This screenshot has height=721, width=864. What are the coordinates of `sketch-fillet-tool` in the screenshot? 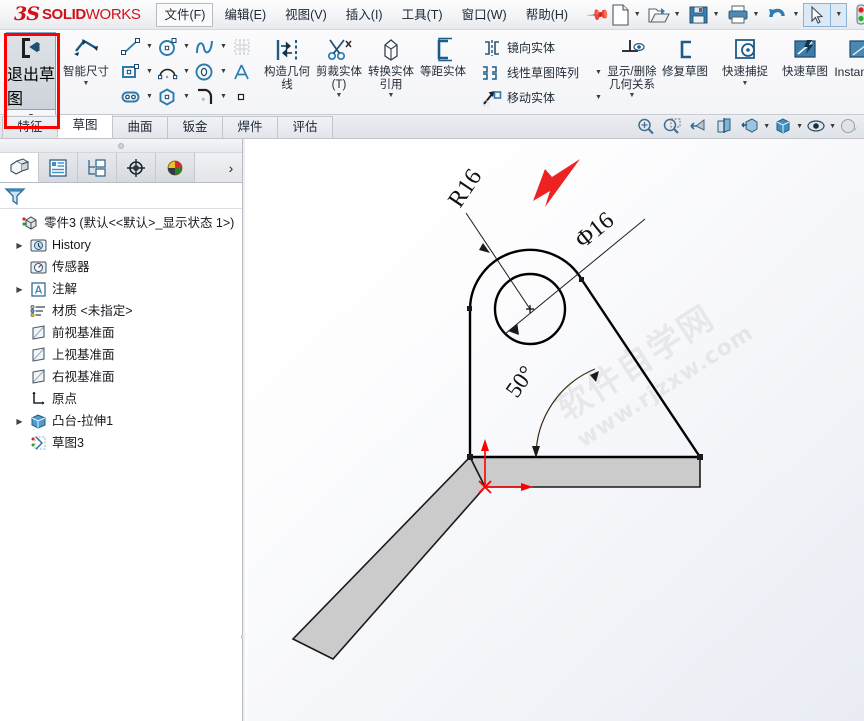 It's located at (205, 96).